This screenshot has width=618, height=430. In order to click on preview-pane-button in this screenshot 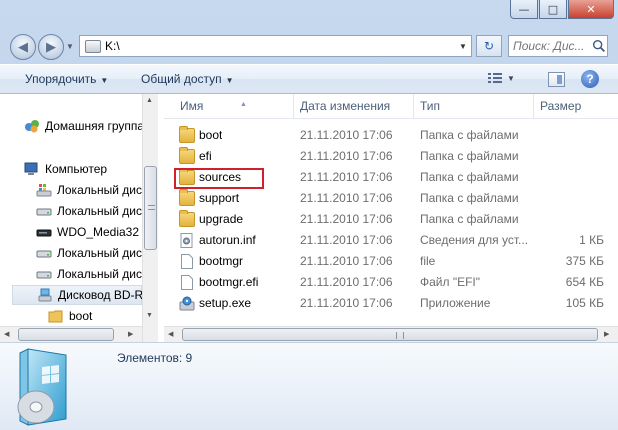, I will do `click(556, 79)`.